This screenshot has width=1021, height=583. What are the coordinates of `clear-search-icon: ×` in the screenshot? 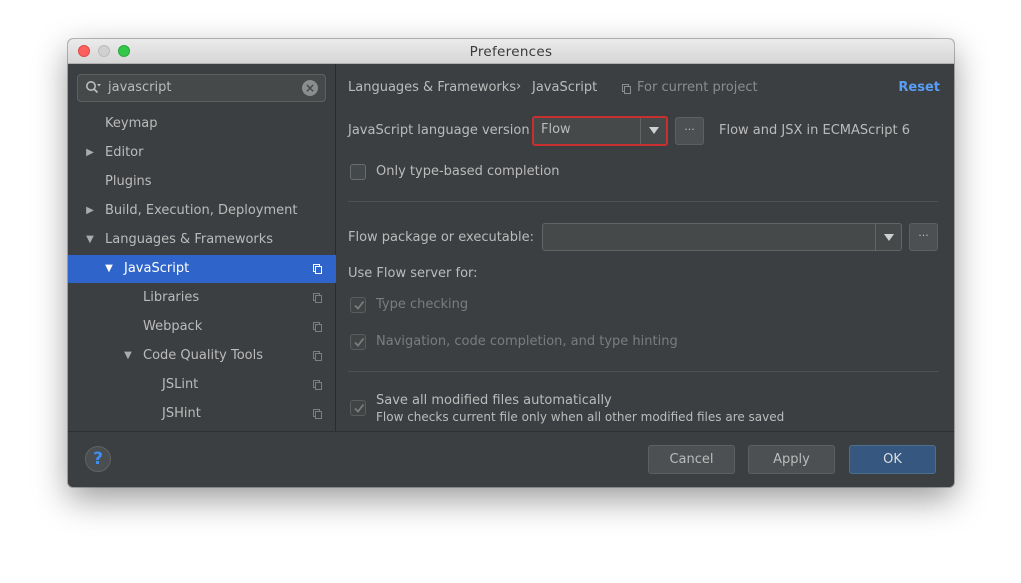 It's located at (310, 88).